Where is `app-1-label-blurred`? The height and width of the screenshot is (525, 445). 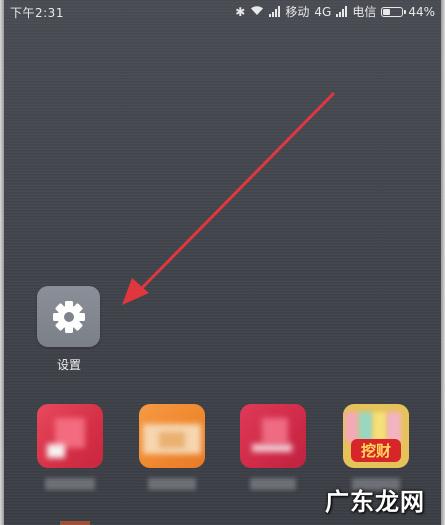 app-1-label-blurred is located at coordinates (70, 484).